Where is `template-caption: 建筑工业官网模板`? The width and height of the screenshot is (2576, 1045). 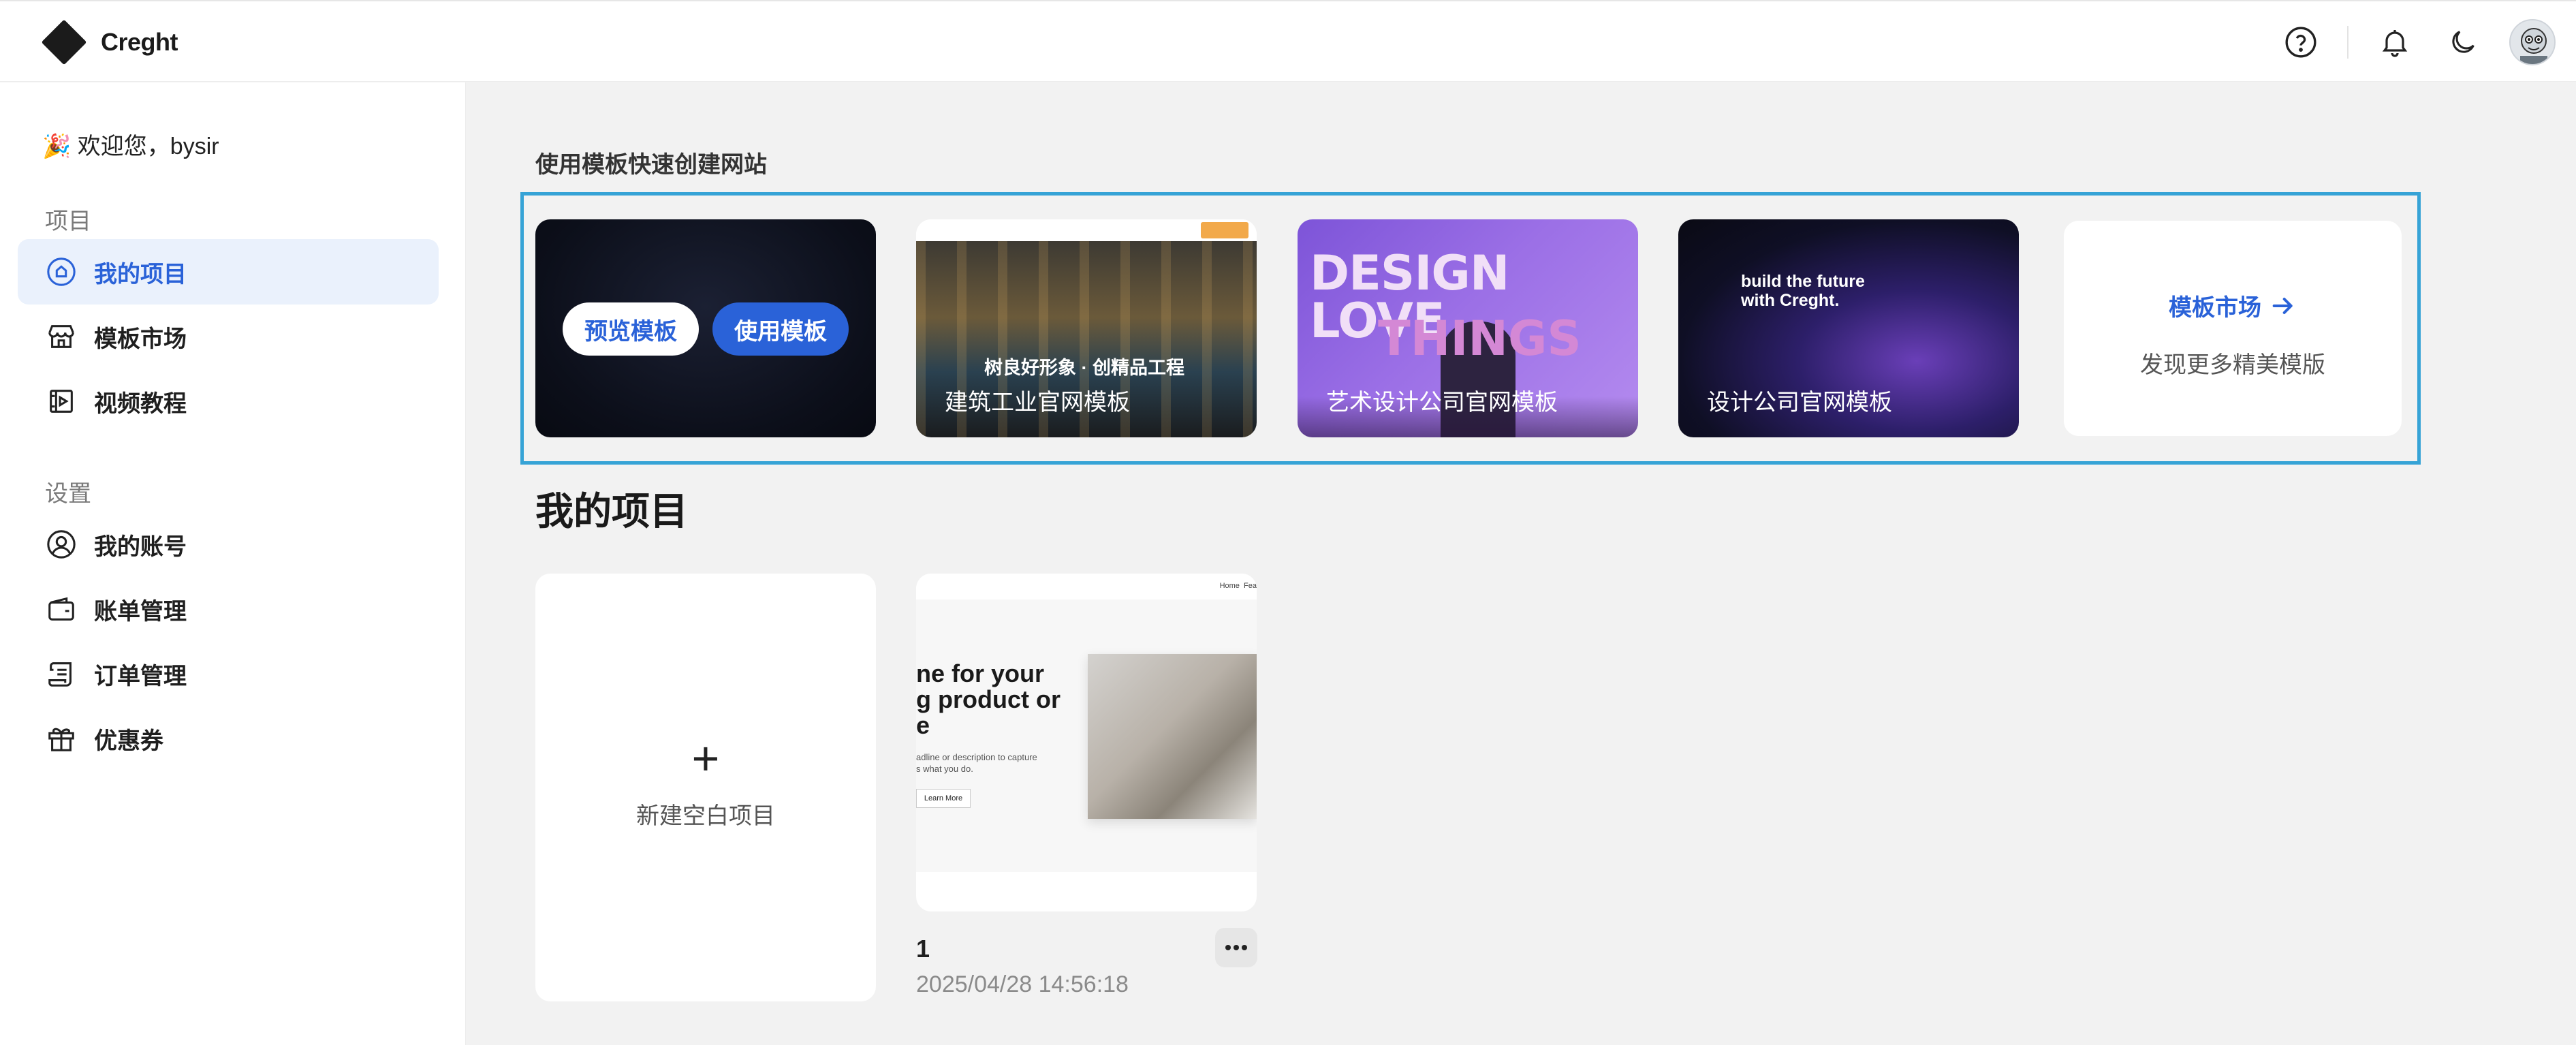
template-caption: 建筑工业官网模板 is located at coordinates (1037, 403).